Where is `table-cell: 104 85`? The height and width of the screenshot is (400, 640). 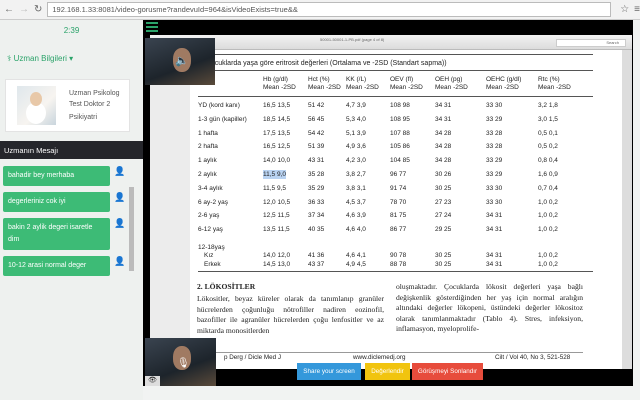 table-cell: 104 85 is located at coordinates (400, 161).